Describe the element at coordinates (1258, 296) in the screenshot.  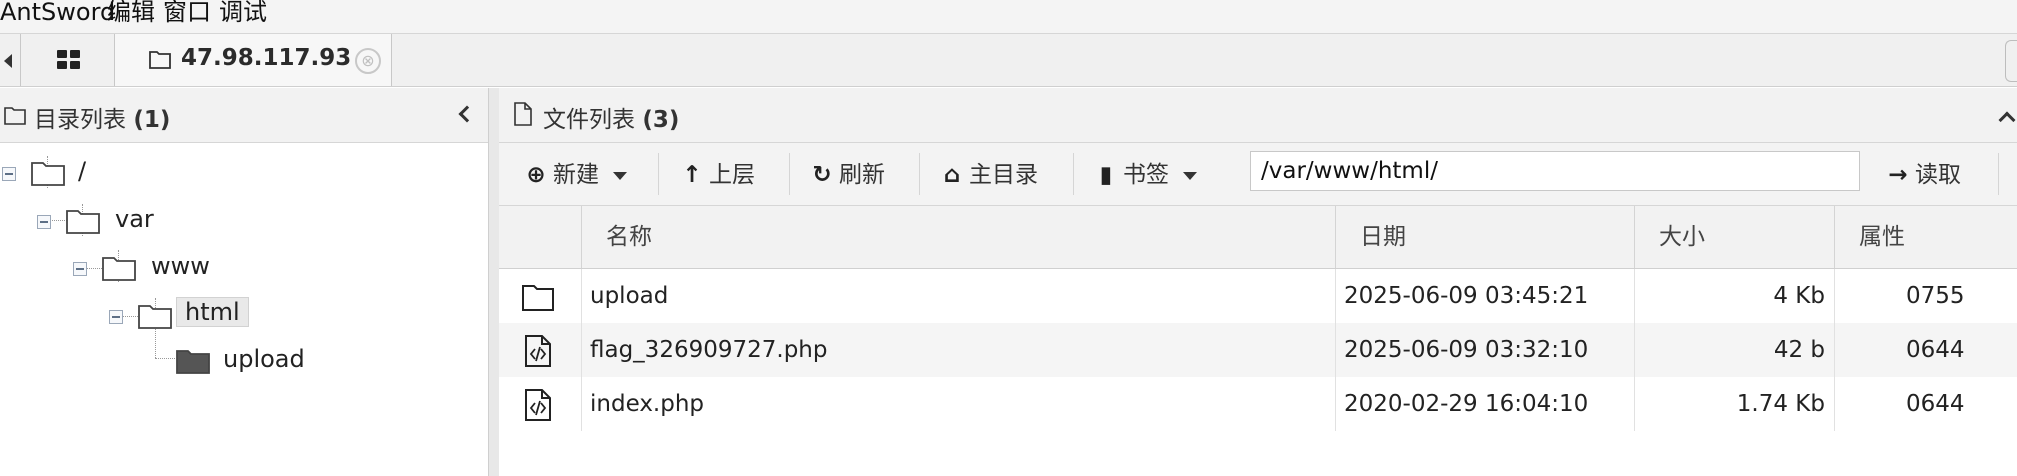
I see `file-row: upload 2025-06-09 03:45:21 4 Kb 0755` at that location.